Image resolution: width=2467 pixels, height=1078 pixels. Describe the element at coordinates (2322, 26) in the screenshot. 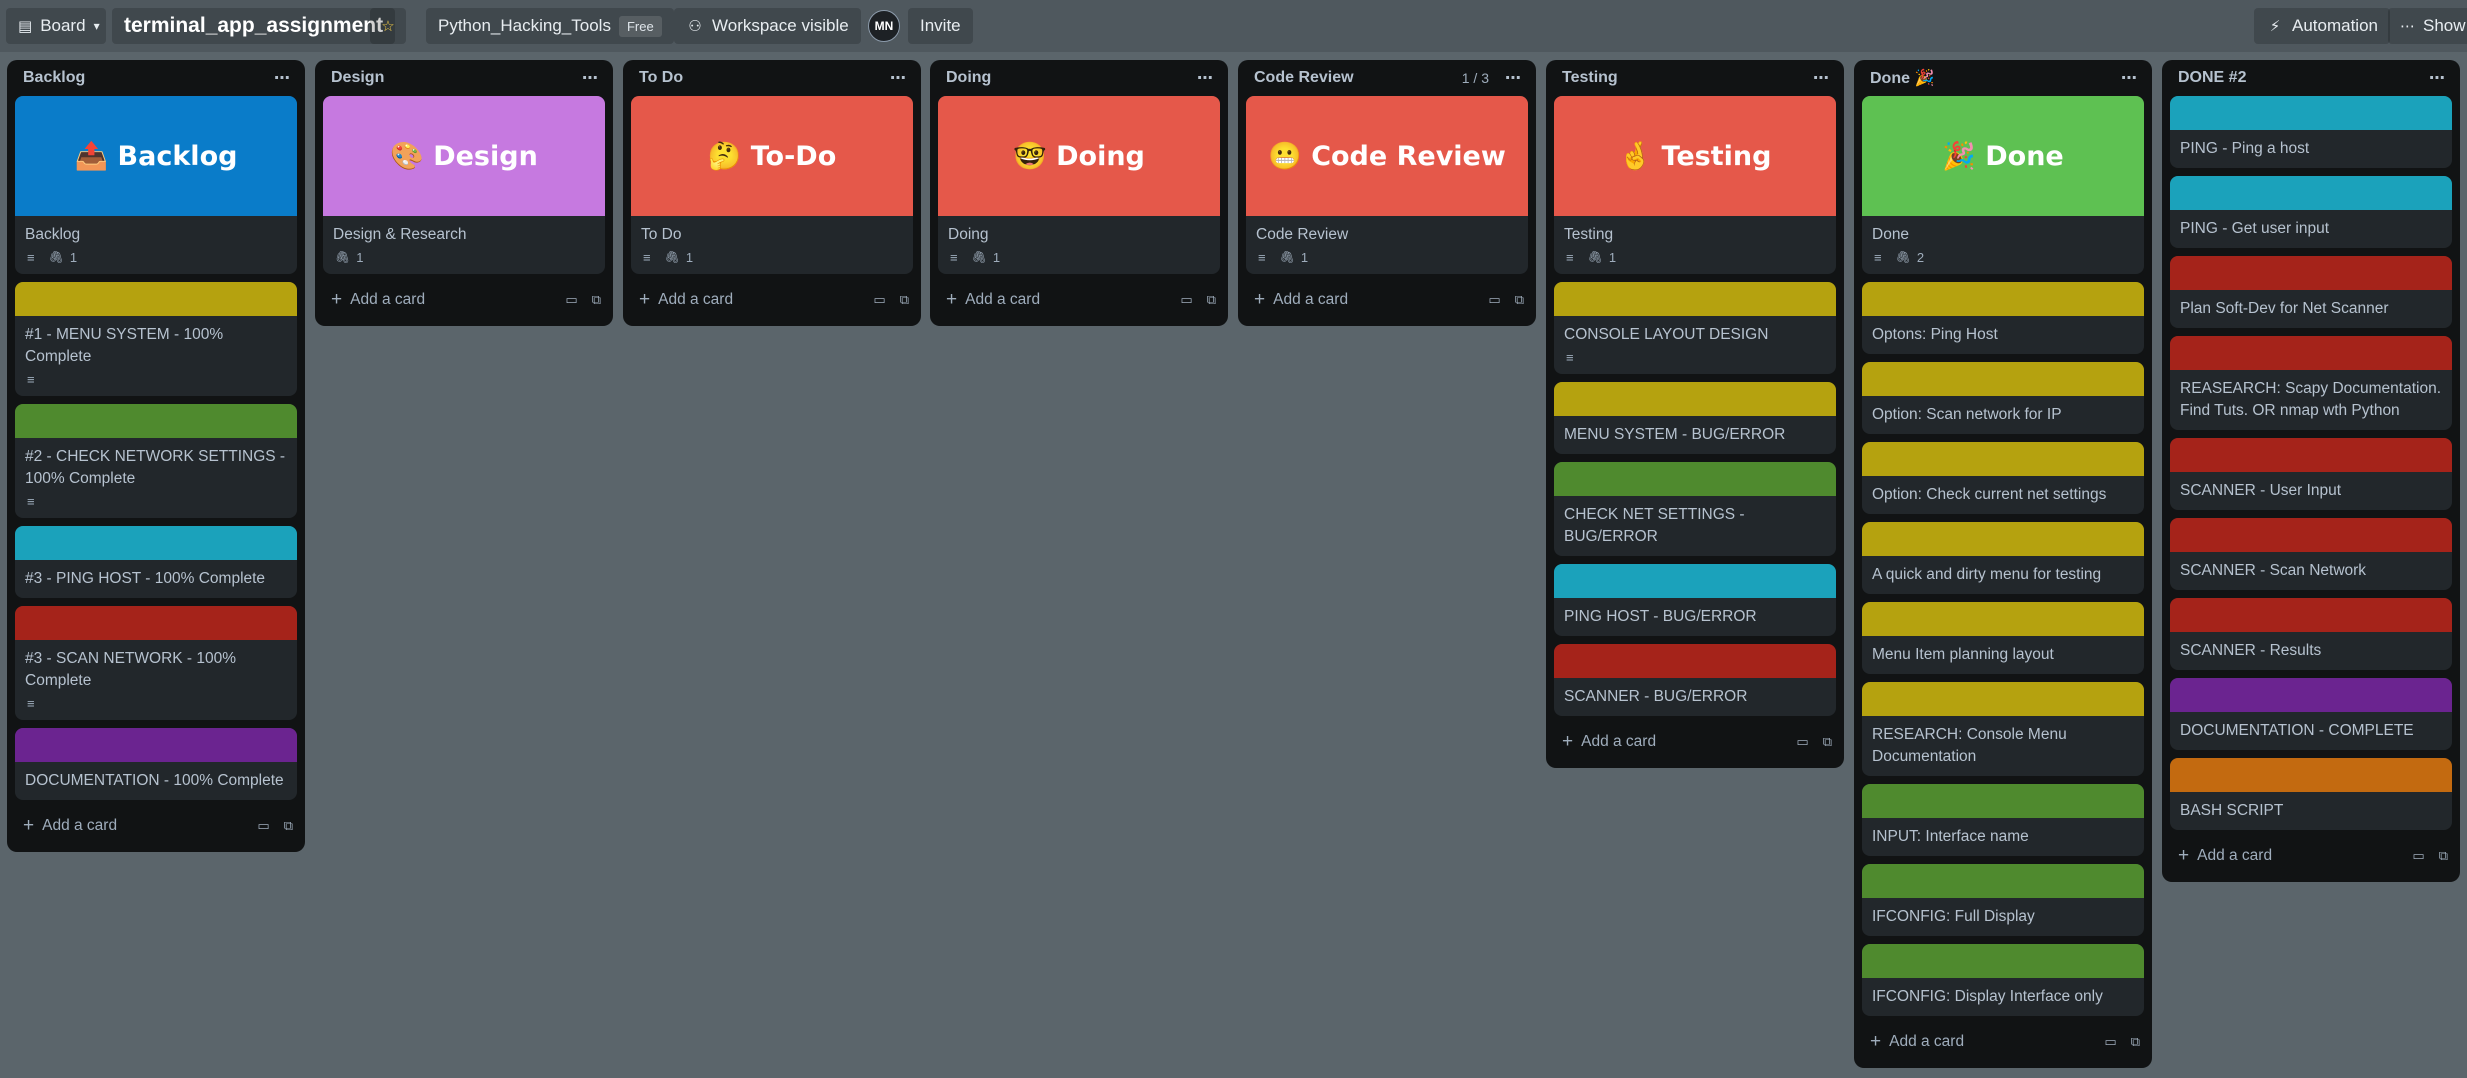

I see `automation-button: ⚡ Automation` at that location.